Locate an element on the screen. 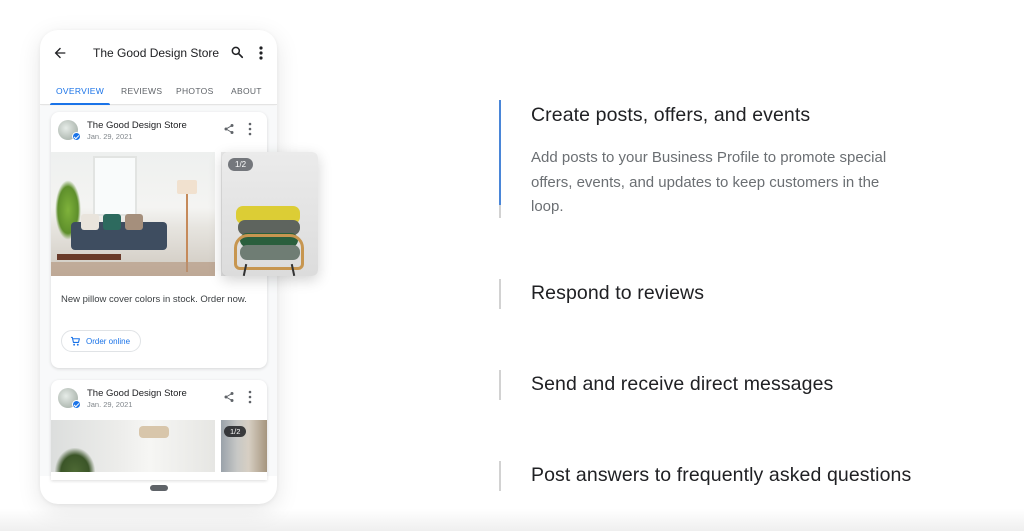  photo-pillow is located at coordinates (154, 432).